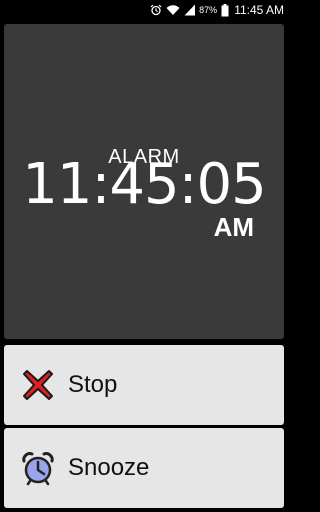 The height and width of the screenshot is (512, 320). What do you see at coordinates (144, 385) in the screenshot?
I see `stop-button: Stop` at bounding box center [144, 385].